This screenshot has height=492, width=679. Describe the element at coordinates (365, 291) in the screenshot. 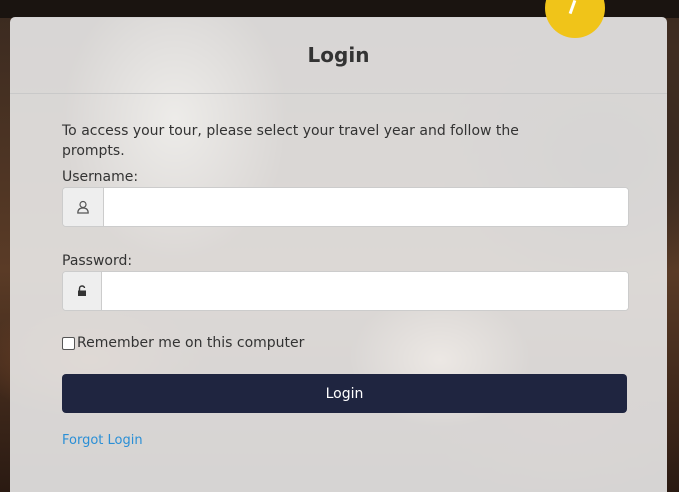

I see `password-input` at that location.